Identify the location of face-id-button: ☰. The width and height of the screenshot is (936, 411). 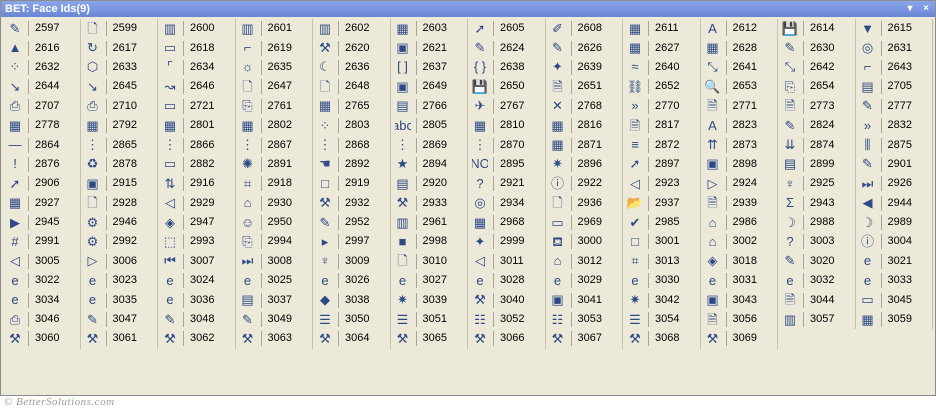
(635, 319).